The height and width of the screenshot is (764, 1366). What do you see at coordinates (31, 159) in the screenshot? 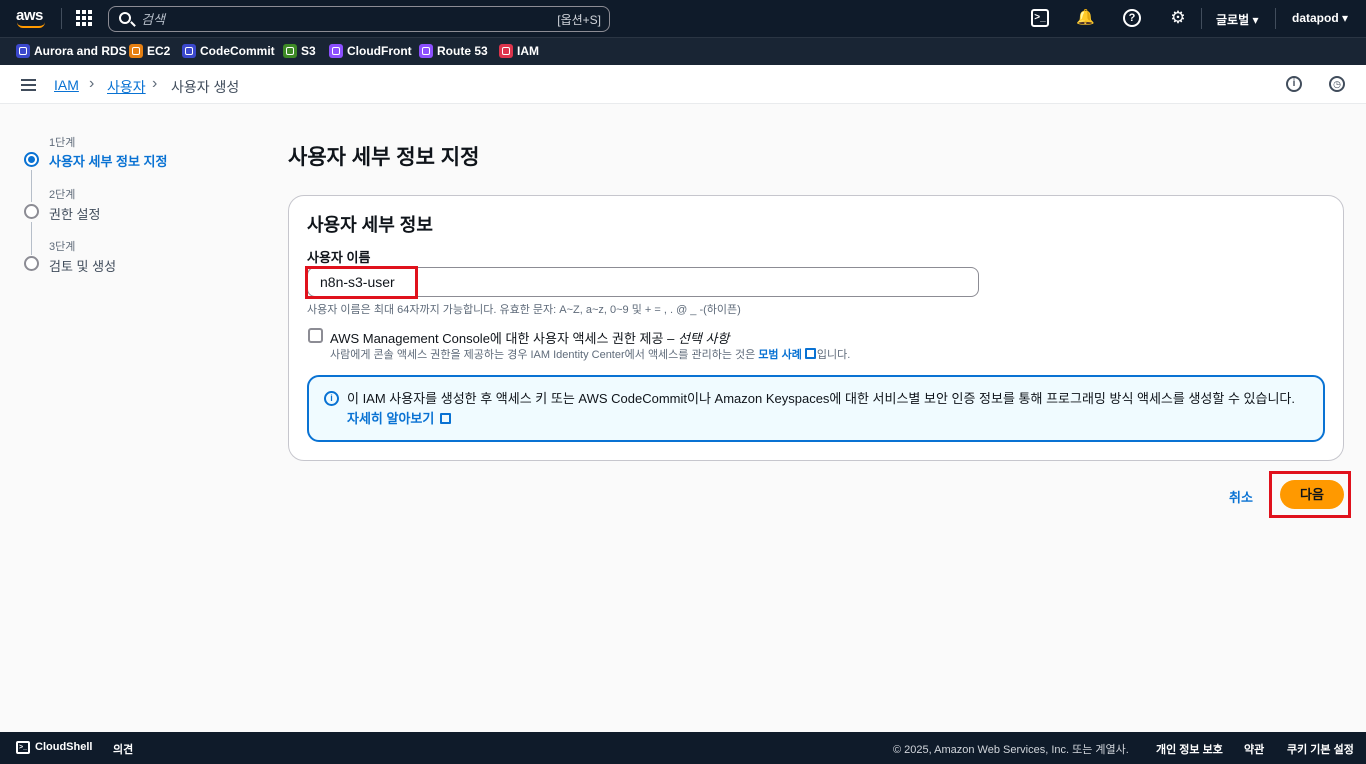
I see `step-1-indicator` at bounding box center [31, 159].